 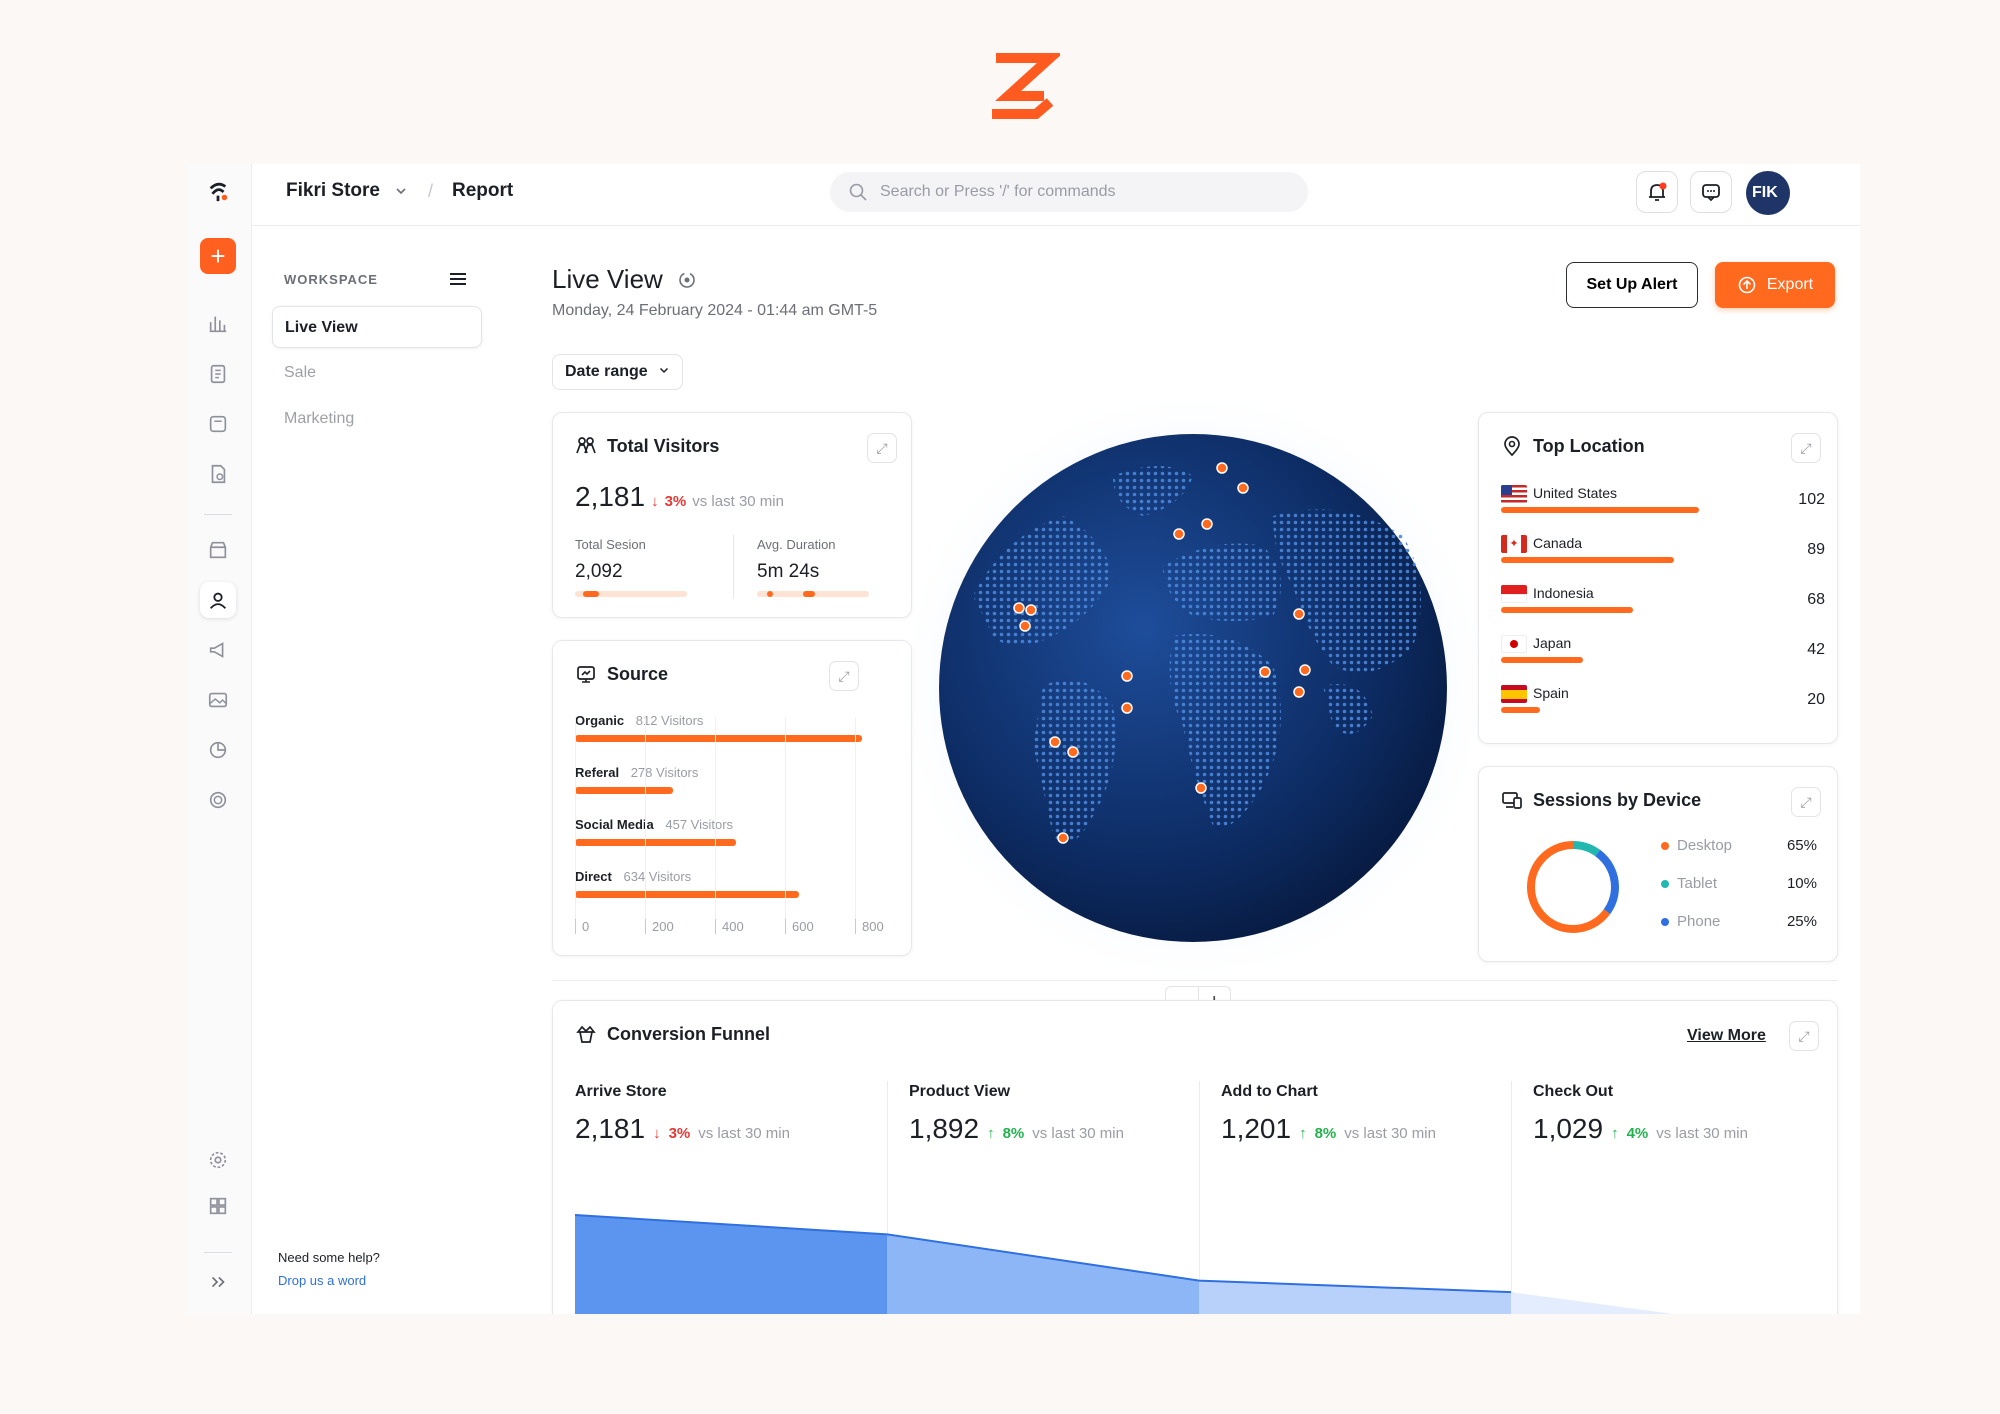 I want to click on card-header: Source, so click(x=621, y=674).